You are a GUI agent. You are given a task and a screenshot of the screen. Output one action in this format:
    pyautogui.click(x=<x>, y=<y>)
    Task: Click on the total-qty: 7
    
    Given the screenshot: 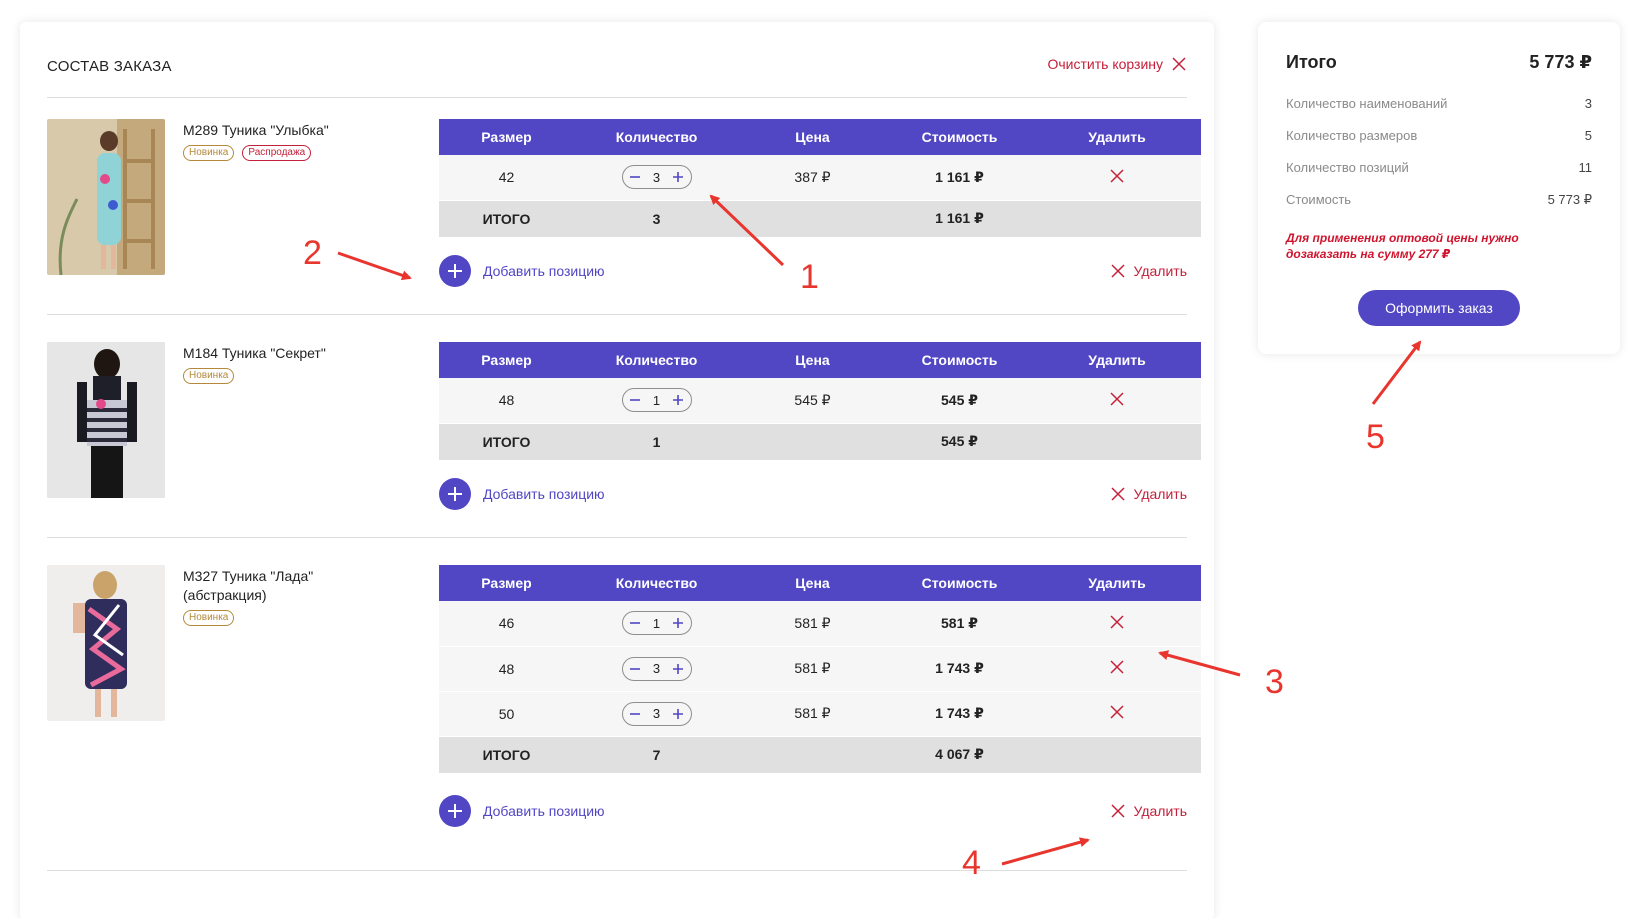 What is the action you would take?
    pyautogui.click(x=656, y=754)
    